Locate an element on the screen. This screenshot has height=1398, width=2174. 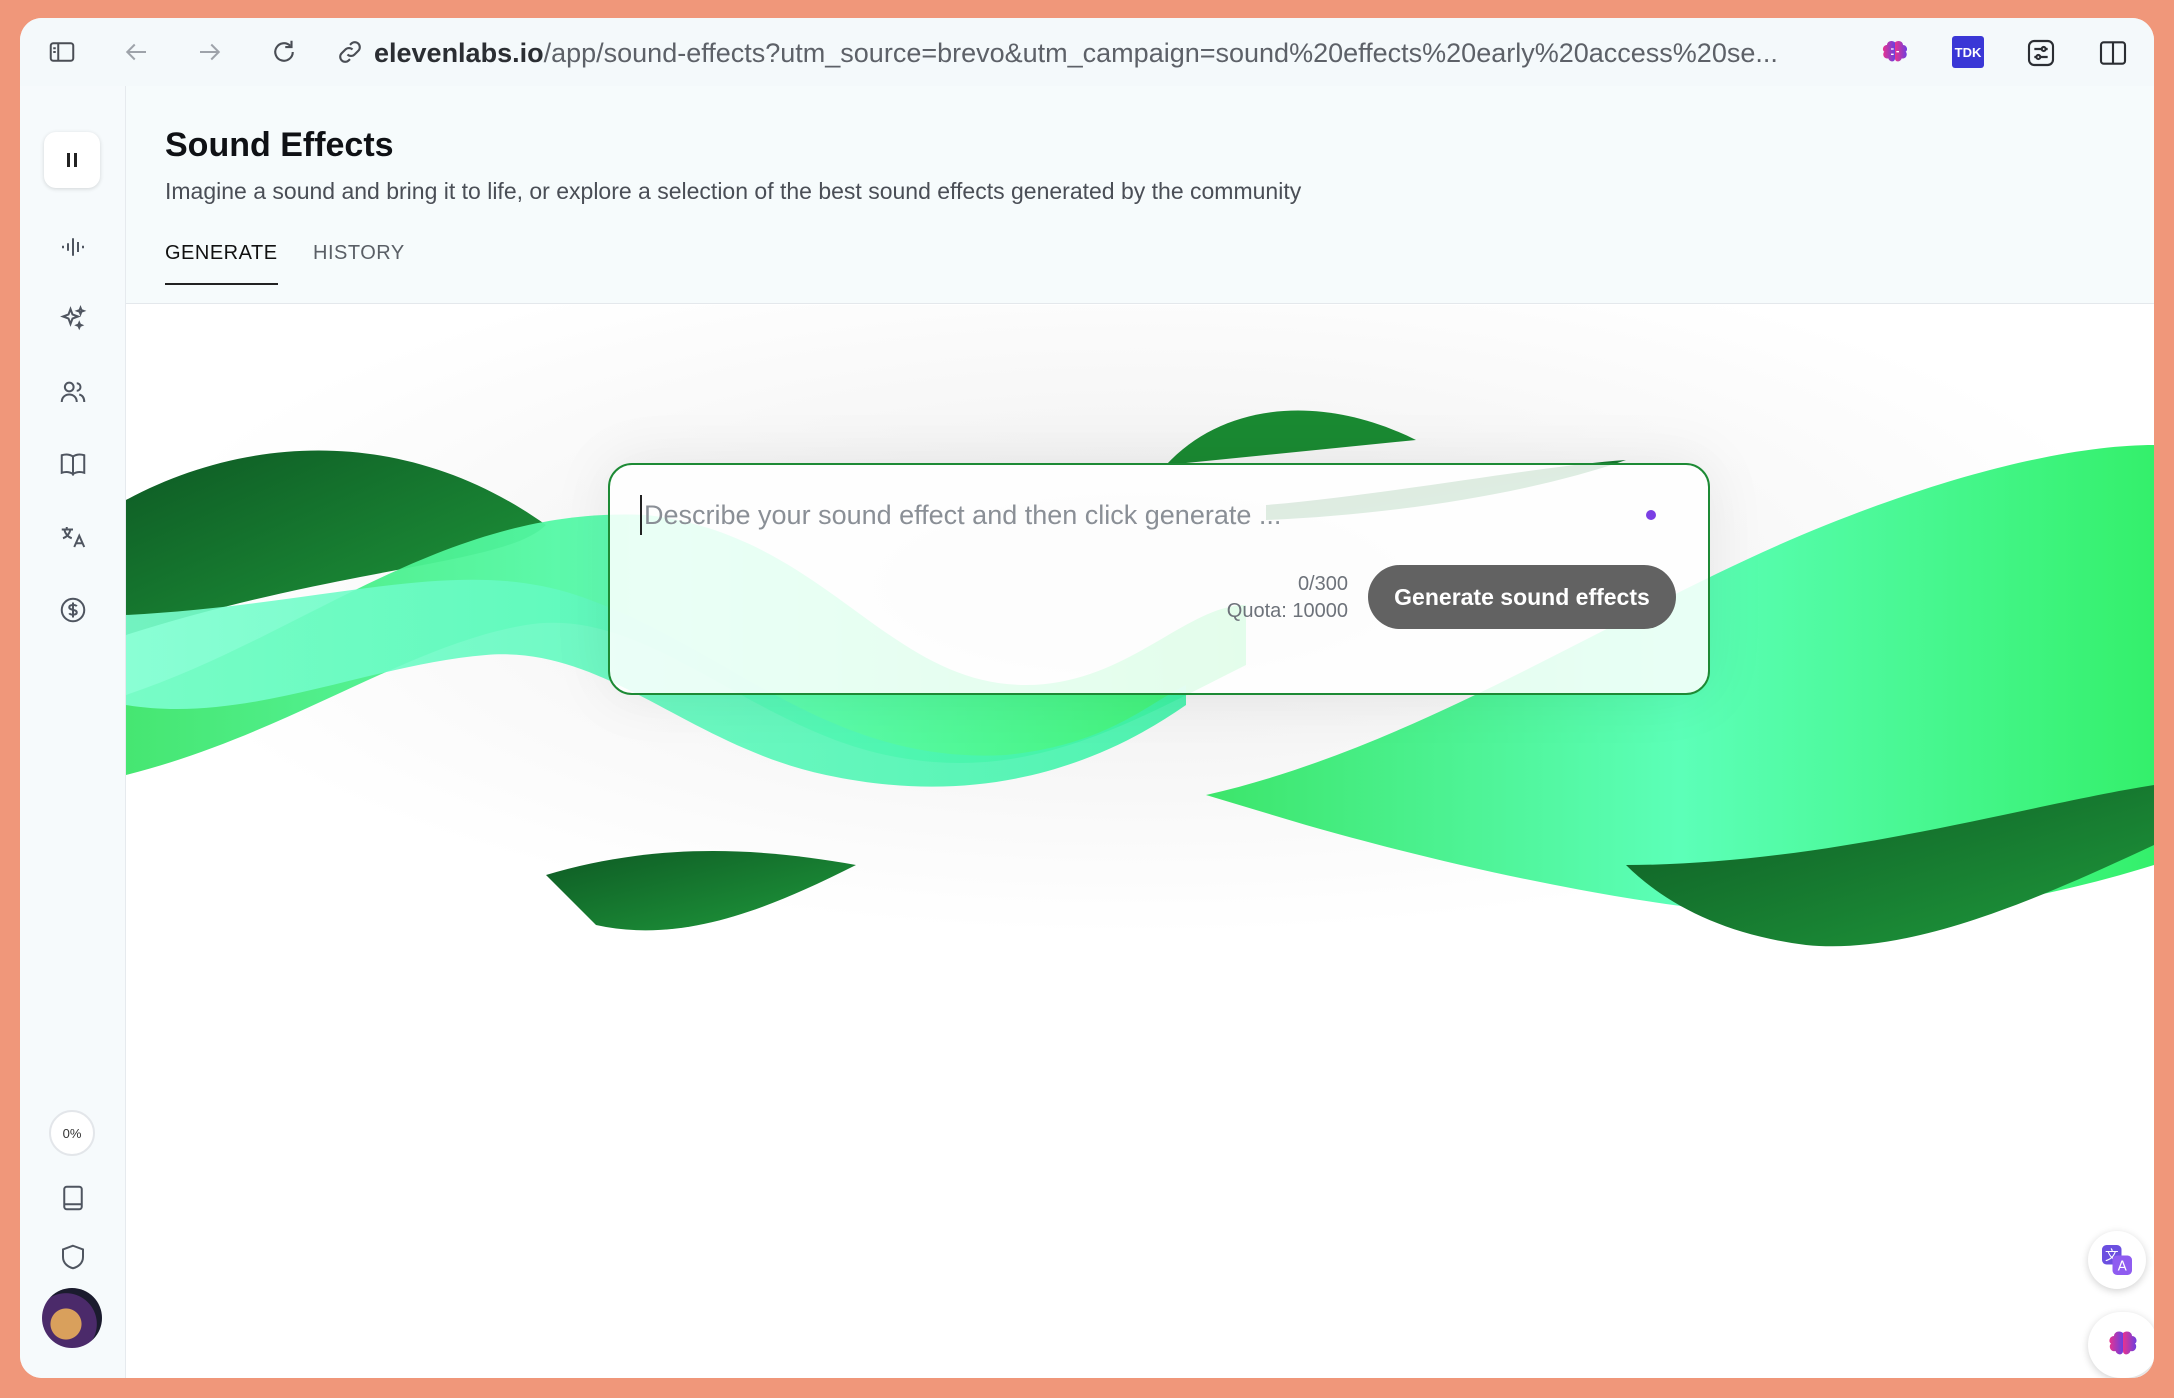
brain-extension-icon is located at coordinates (1895, 53).